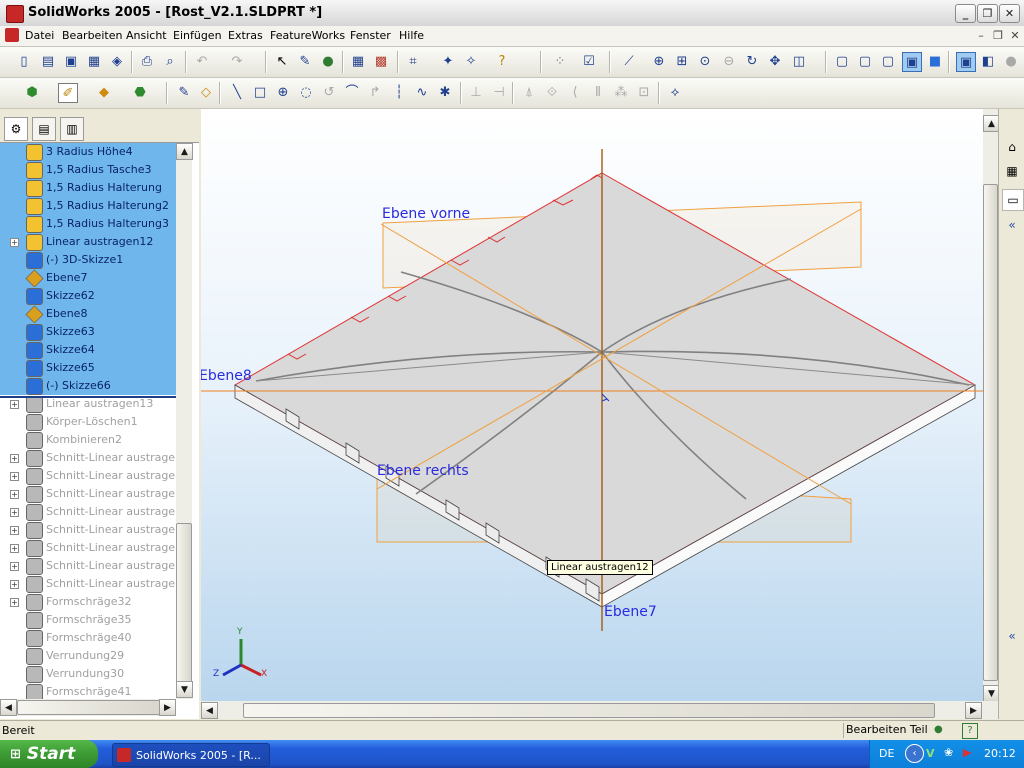 Image resolution: width=1024 pixels, height=768 pixels. I want to click on quick-snaps-icon: ⟡, so click(675, 92).